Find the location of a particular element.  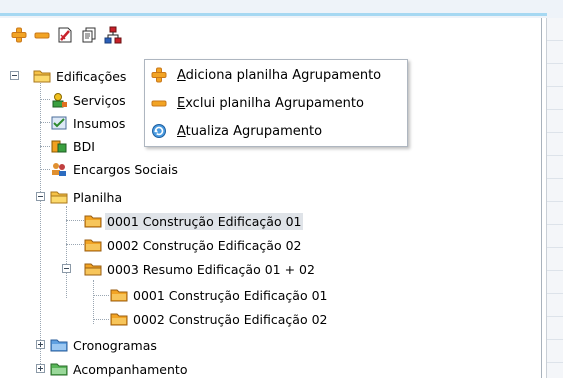

menu-item-label: Exclui planilha Agrupamento is located at coordinates (270, 103).